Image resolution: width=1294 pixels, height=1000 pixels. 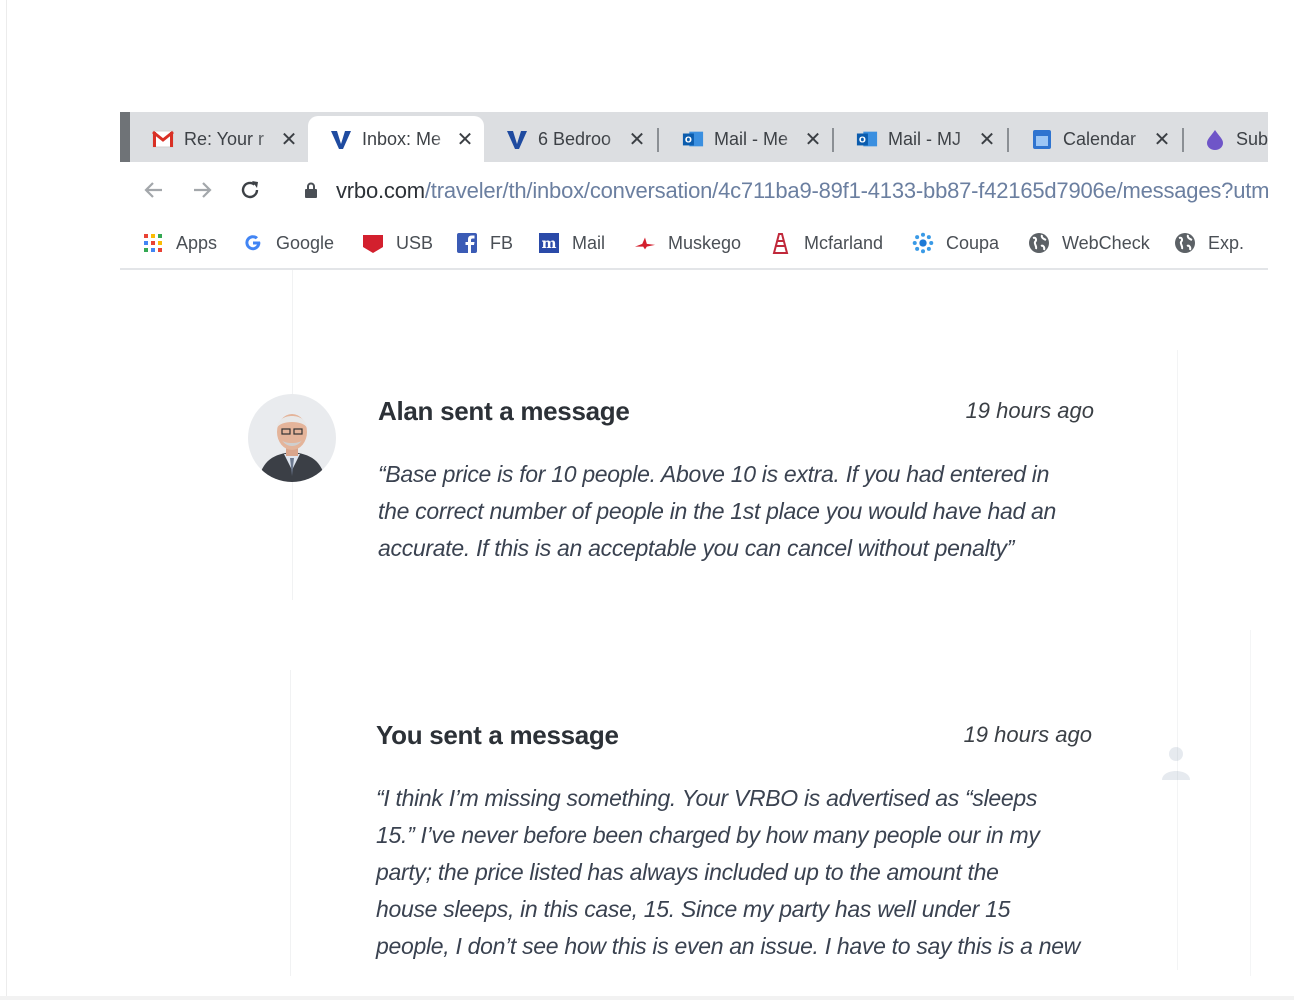 I want to click on arrow-right-icon, so click(x=203, y=190).